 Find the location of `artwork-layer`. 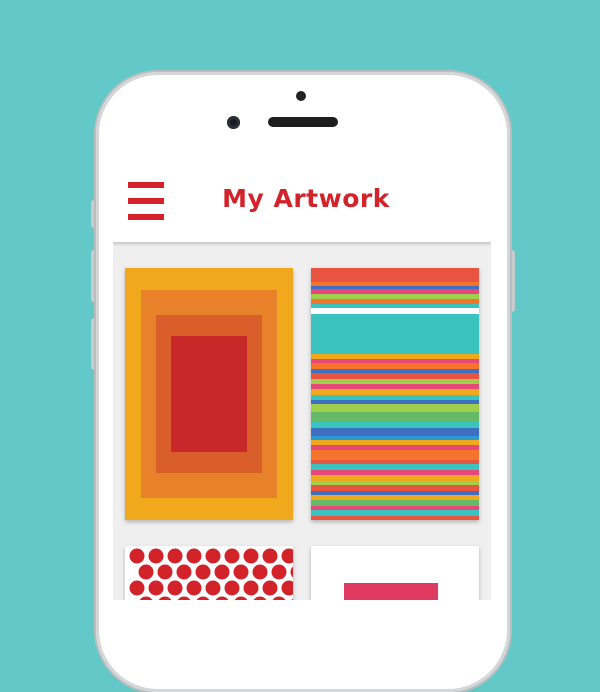

artwork-layer is located at coordinates (209, 394).